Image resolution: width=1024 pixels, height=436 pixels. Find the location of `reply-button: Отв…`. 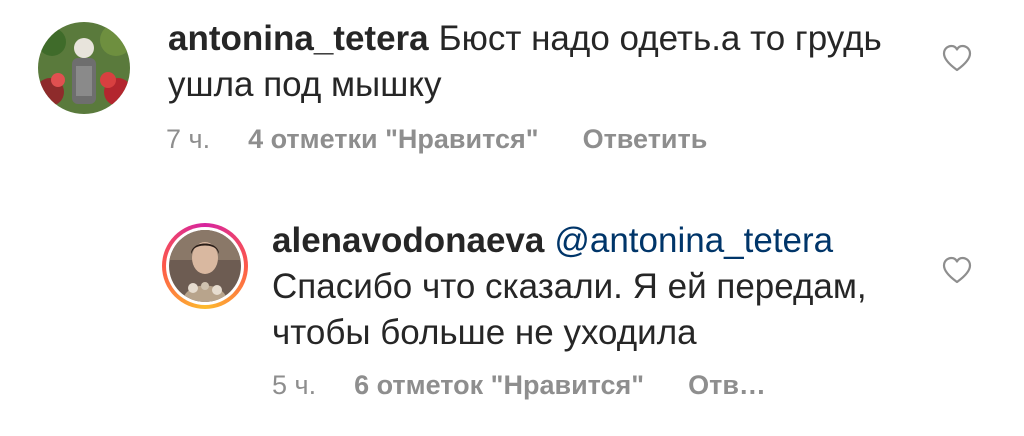

reply-button: Отв… is located at coordinates (727, 385).